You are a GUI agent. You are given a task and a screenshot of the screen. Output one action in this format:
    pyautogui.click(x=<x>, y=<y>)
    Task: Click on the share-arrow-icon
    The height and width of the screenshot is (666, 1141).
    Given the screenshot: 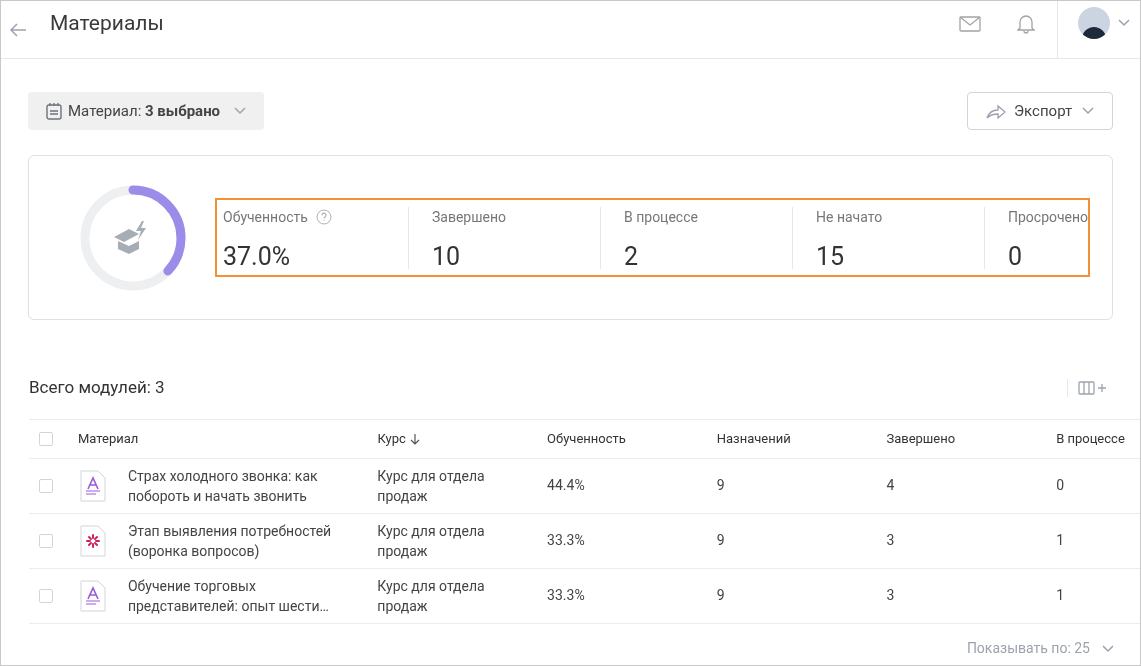 What is the action you would take?
    pyautogui.click(x=996, y=111)
    